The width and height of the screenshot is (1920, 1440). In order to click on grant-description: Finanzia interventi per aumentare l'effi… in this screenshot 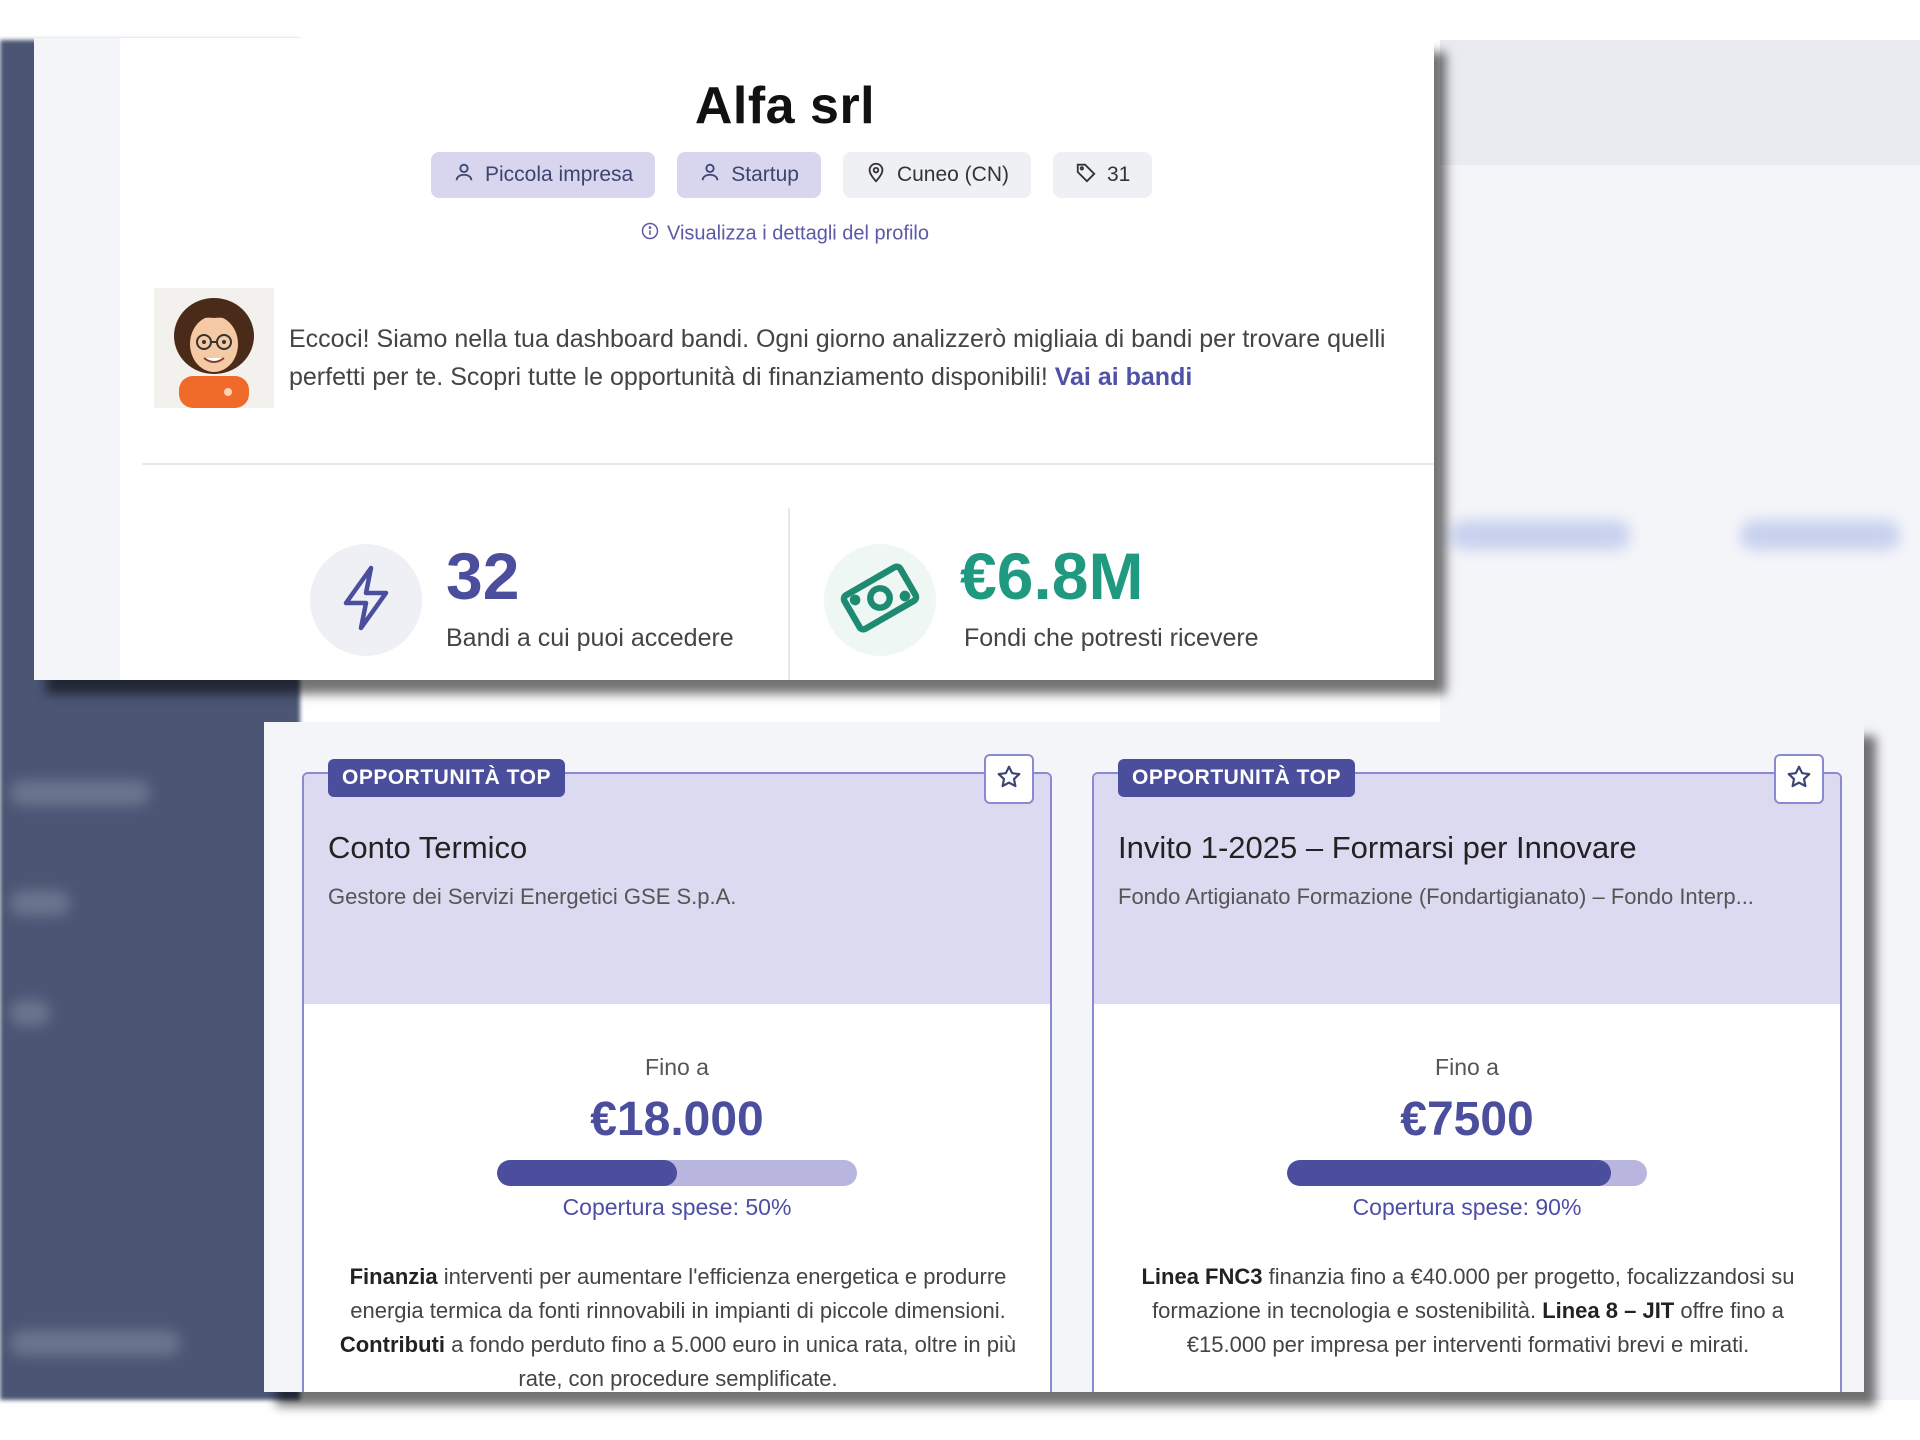, I will do `click(678, 1326)`.